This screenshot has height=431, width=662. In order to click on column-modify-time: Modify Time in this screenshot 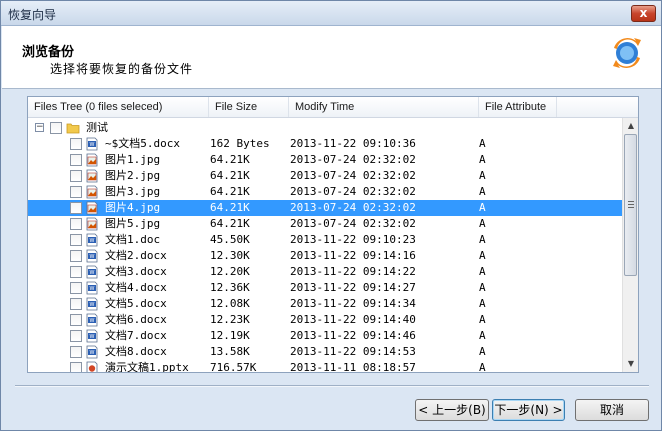, I will do `click(384, 107)`.